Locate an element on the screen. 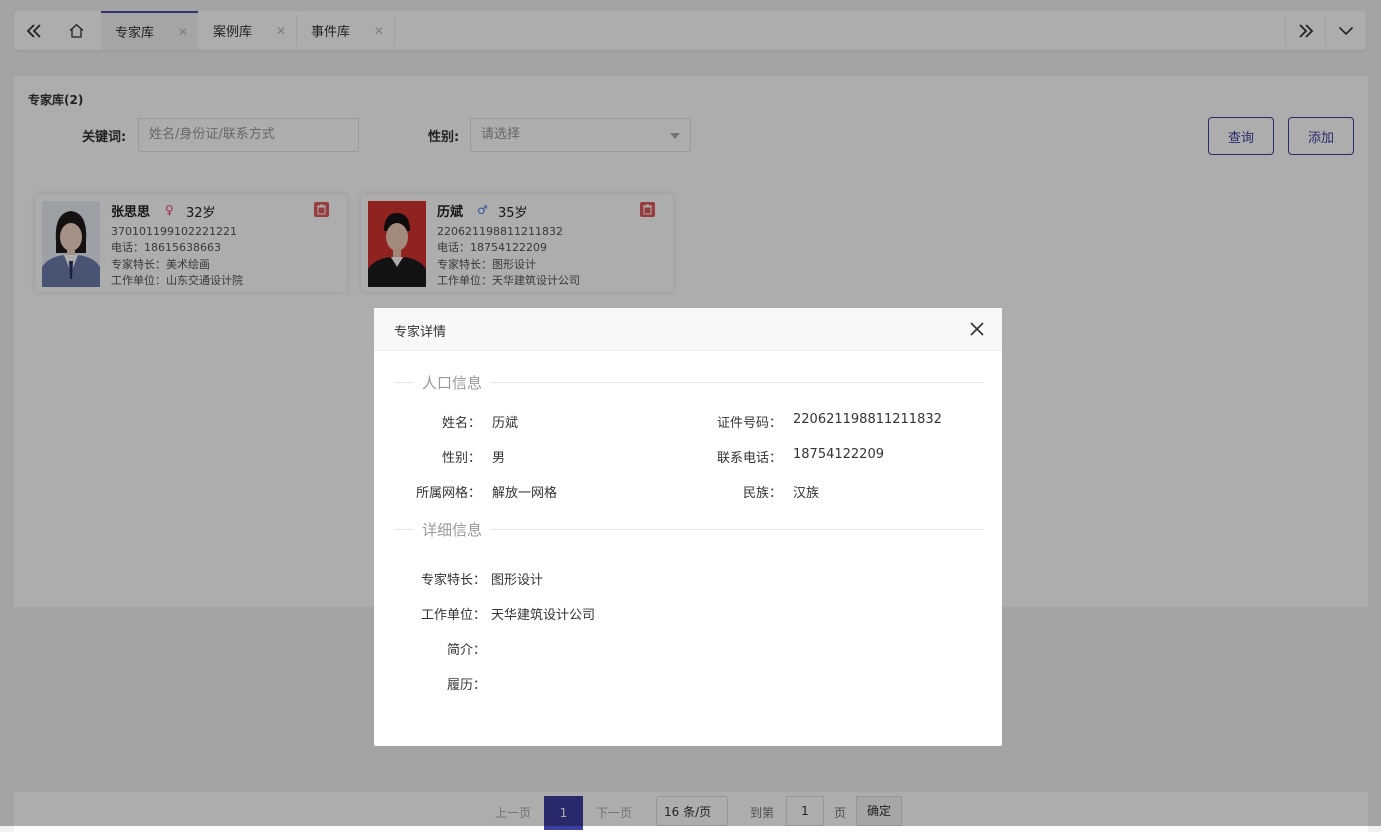 The width and height of the screenshot is (1381, 832). field-label-specialty: 专家特长： is located at coordinates (453, 580).